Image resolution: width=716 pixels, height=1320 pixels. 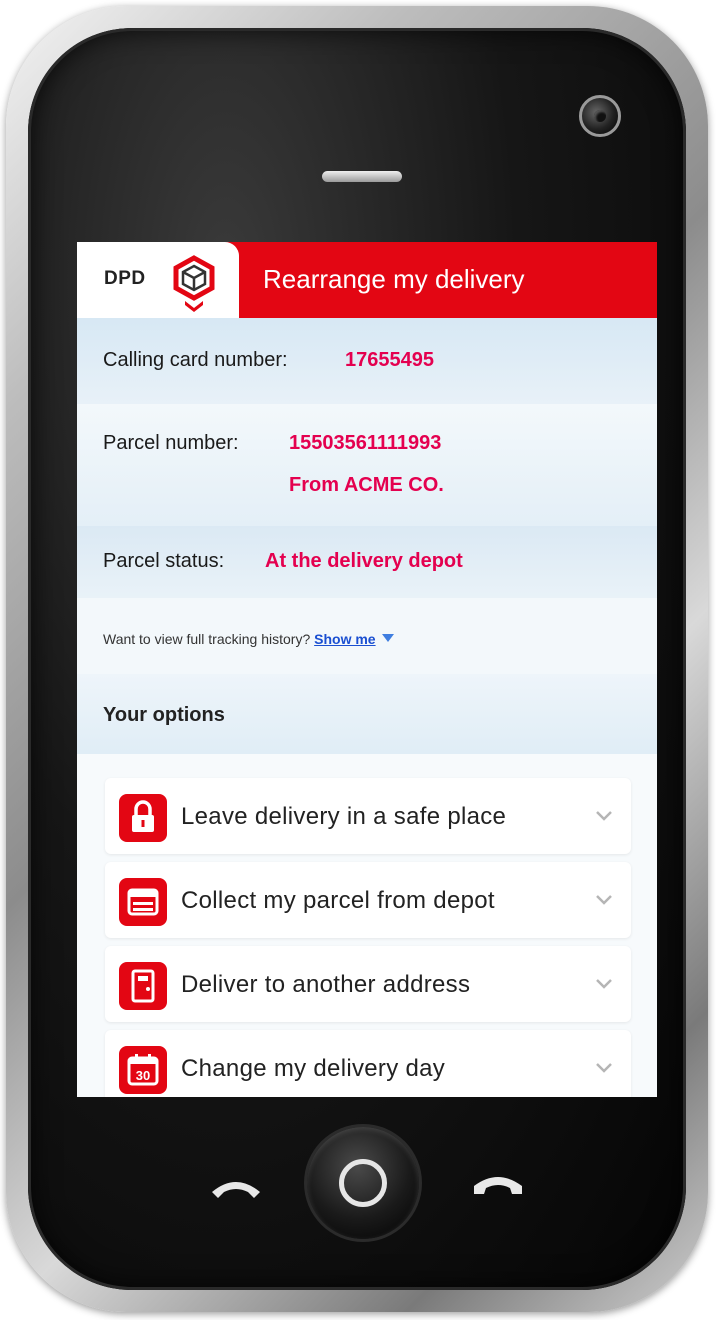 I want to click on app-header: DPD Rearrange my delivery, so click(x=367, y=280).